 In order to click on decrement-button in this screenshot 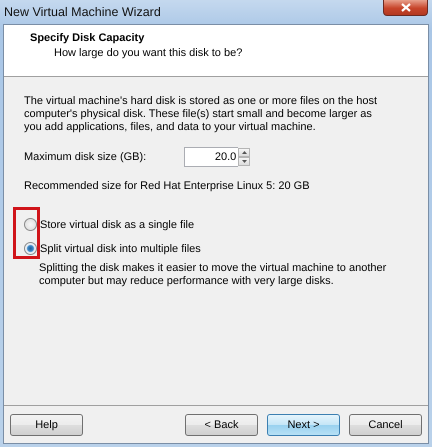, I will do `click(244, 161)`.